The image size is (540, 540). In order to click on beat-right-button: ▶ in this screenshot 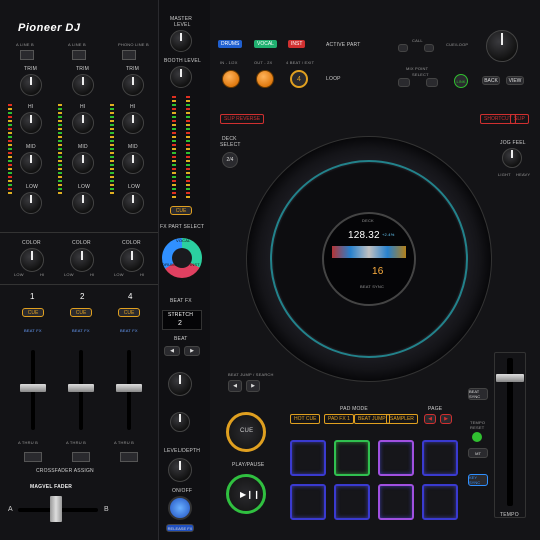, I will do `click(192, 351)`.